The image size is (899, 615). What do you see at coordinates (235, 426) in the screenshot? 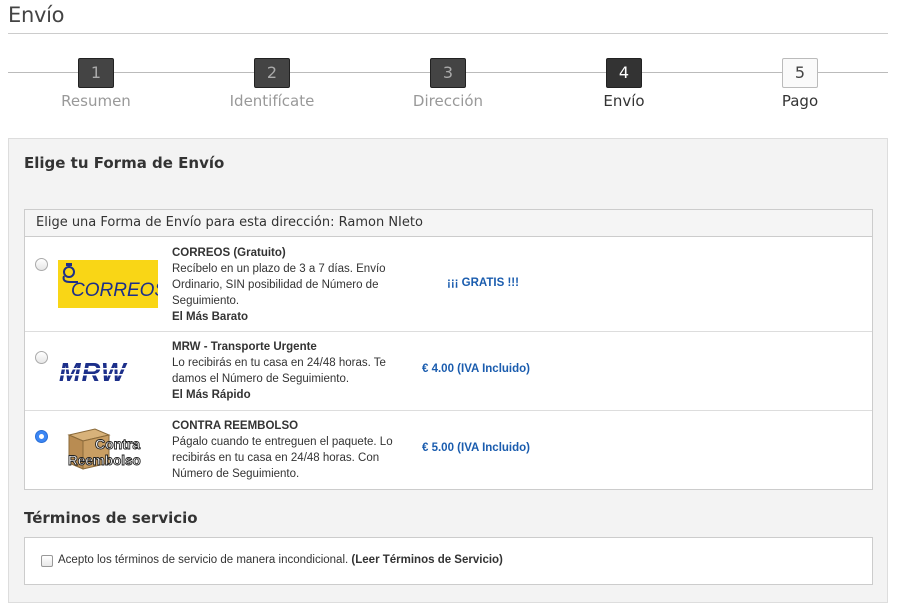
I see `contrareembolso-title: CONTRA REEMBOLSO` at bounding box center [235, 426].